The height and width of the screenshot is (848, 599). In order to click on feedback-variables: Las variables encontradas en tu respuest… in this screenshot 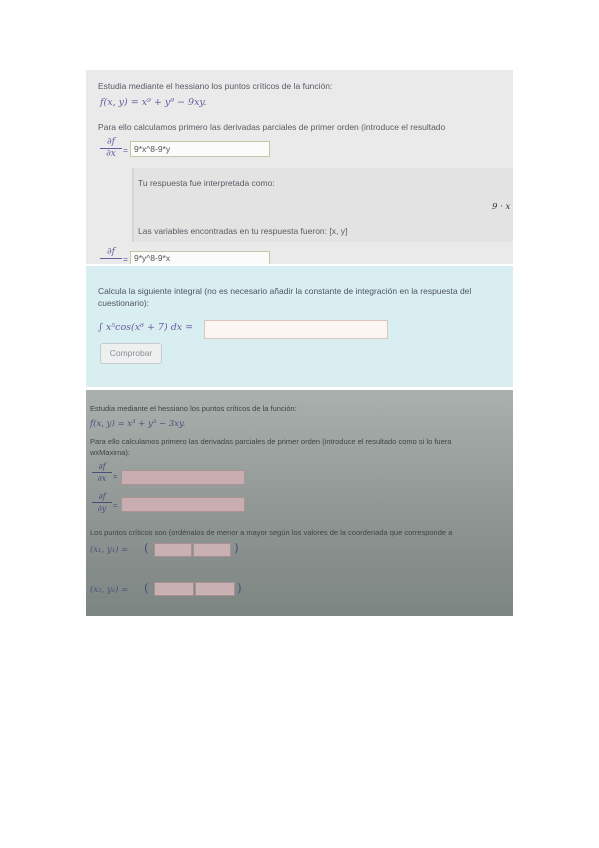, I will do `click(243, 231)`.